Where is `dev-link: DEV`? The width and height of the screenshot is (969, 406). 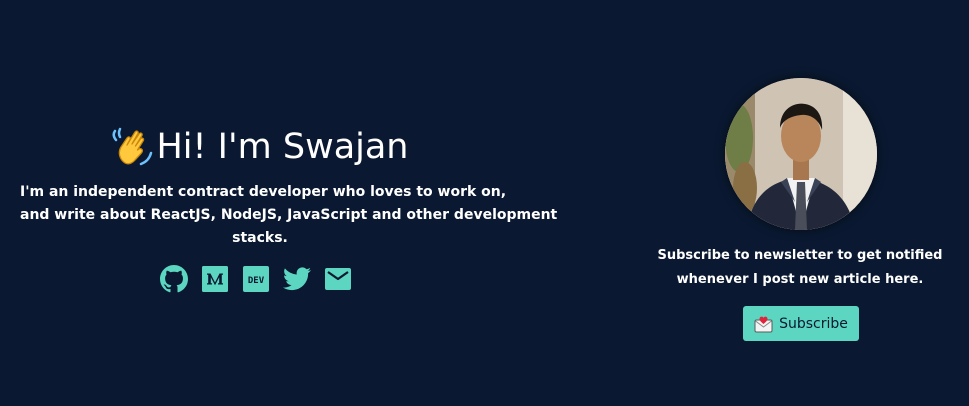
dev-link: DEV is located at coordinates (256, 279).